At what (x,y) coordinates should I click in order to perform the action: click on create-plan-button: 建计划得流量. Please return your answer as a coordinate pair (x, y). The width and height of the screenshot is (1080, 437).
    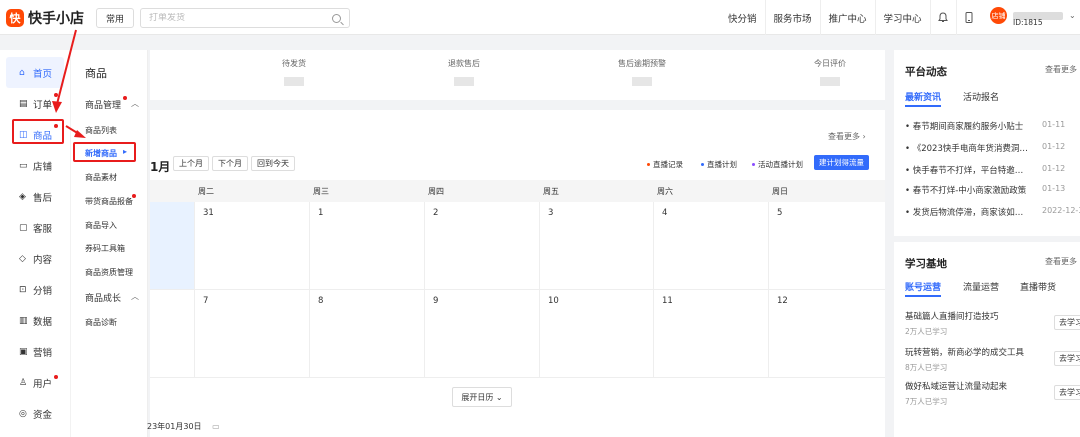
    Looking at the image, I should click on (841, 162).